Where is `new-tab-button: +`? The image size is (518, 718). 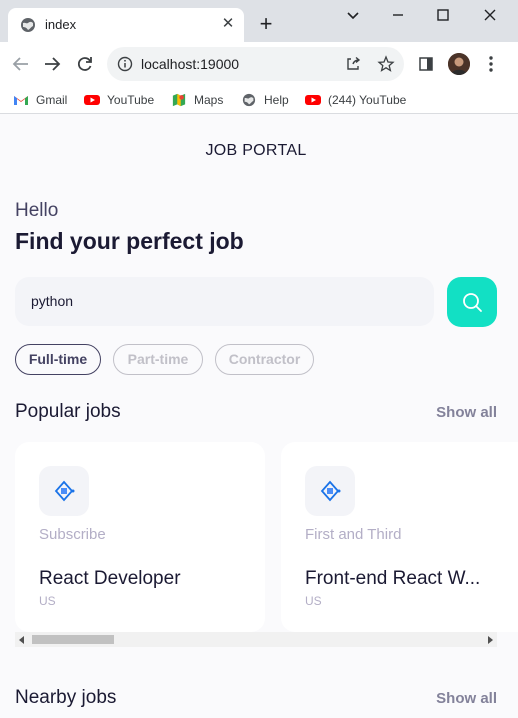
new-tab-button: + is located at coordinates (266, 24).